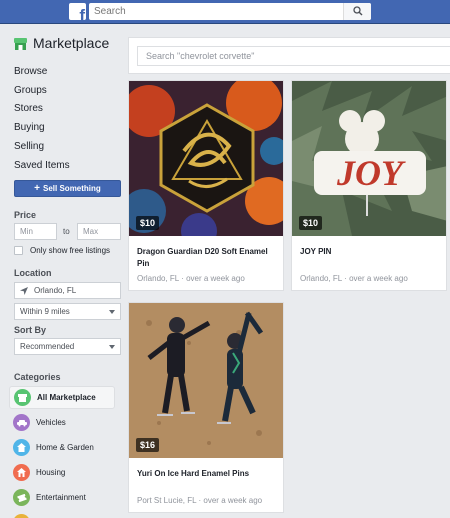 The image size is (450, 518). What do you see at coordinates (67, 290) in the screenshot?
I see `location-input: Orlando, FL` at bounding box center [67, 290].